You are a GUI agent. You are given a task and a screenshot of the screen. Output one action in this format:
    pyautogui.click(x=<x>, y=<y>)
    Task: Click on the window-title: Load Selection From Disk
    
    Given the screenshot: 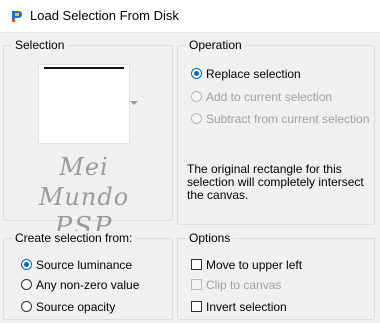 What is the action you would take?
    pyautogui.click(x=104, y=15)
    